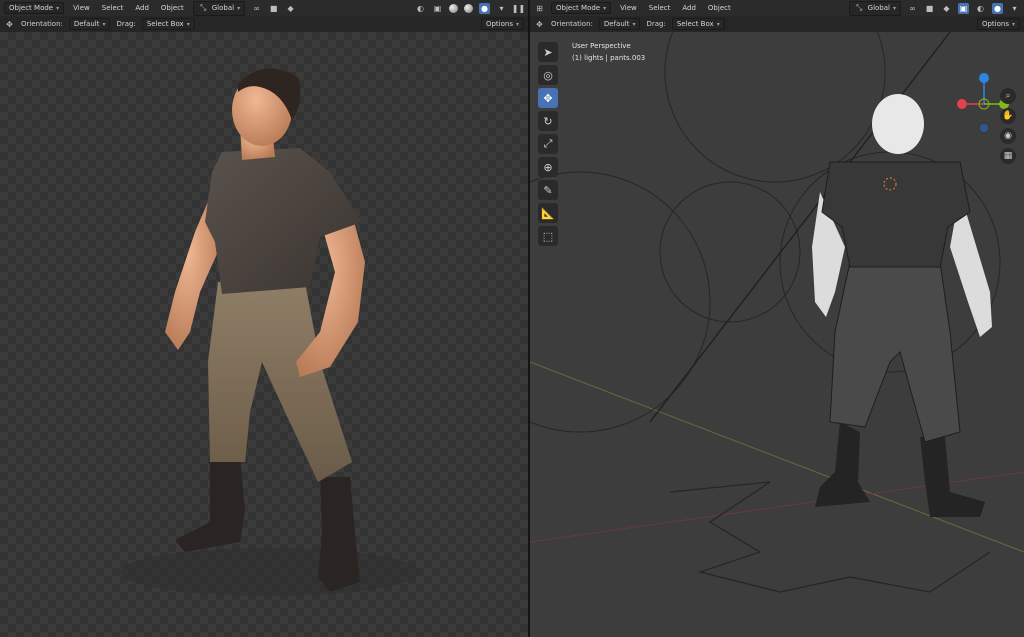 Image resolution: width=1024 pixels, height=637 pixels. I want to click on left-orientation-dropdown: Default ▾, so click(89, 24).